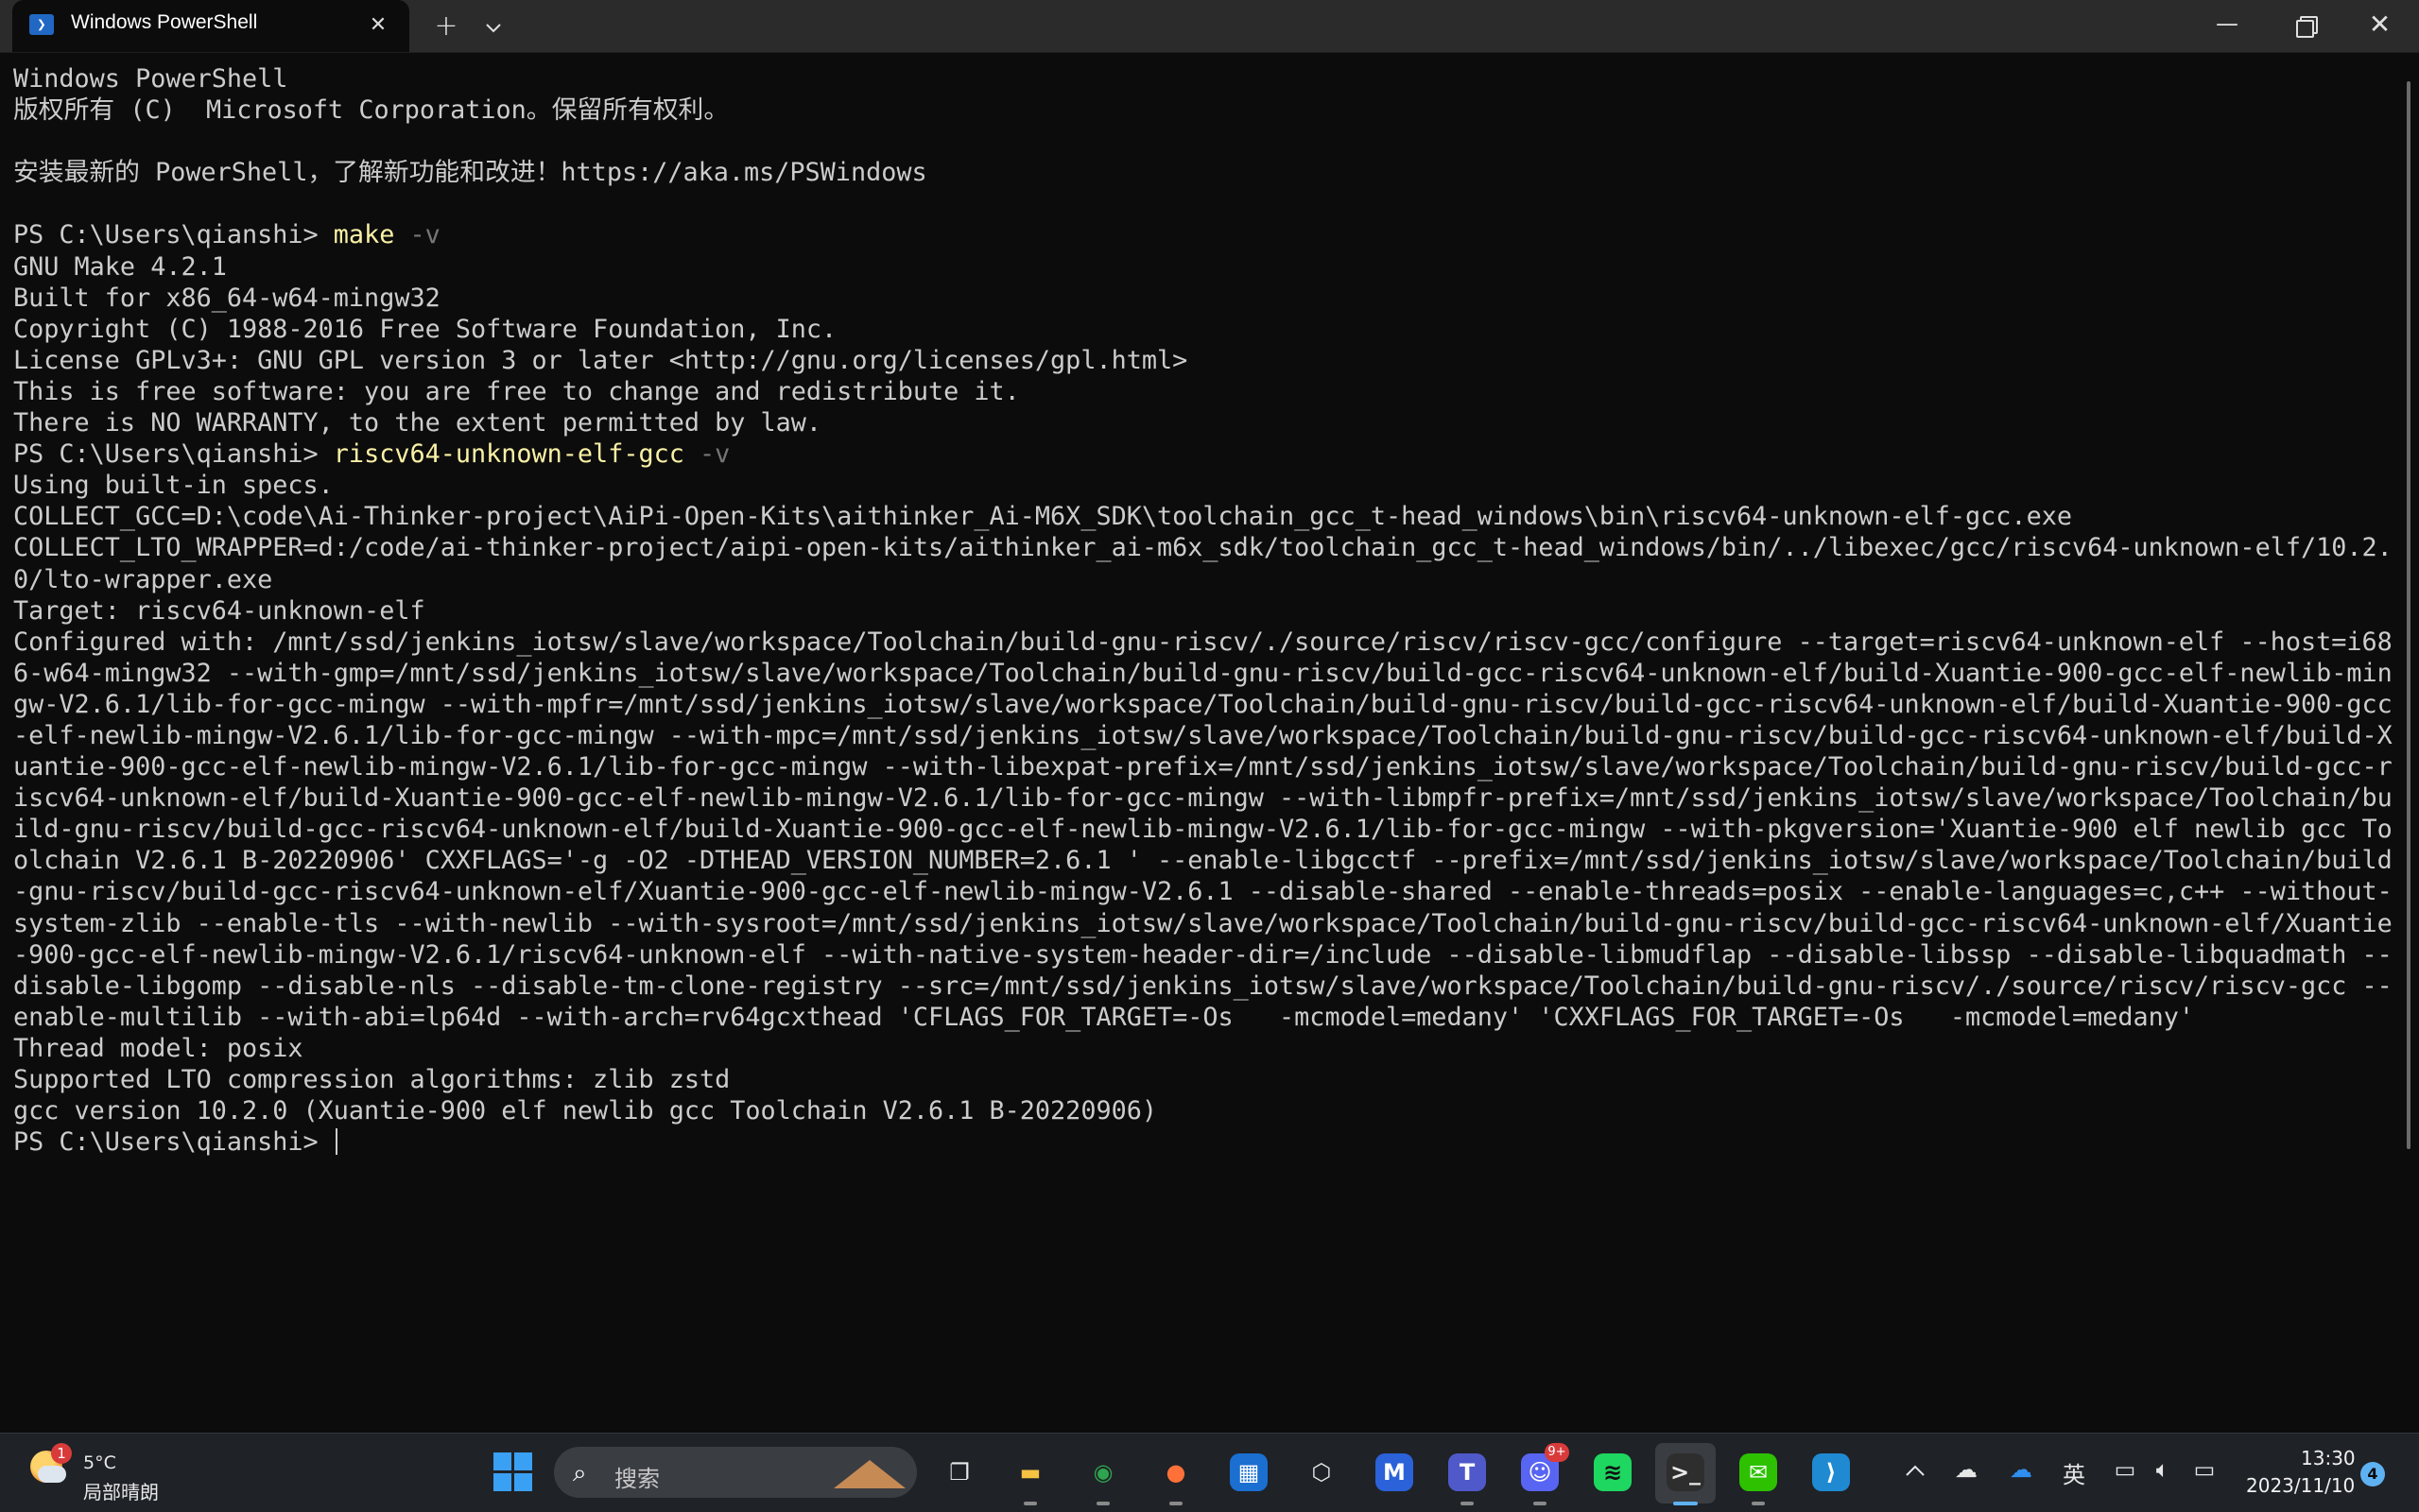 The height and width of the screenshot is (1512, 2419). What do you see at coordinates (150, 79) in the screenshot?
I see `terminal-line: Windows PowerShell` at bounding box center [150, 79].